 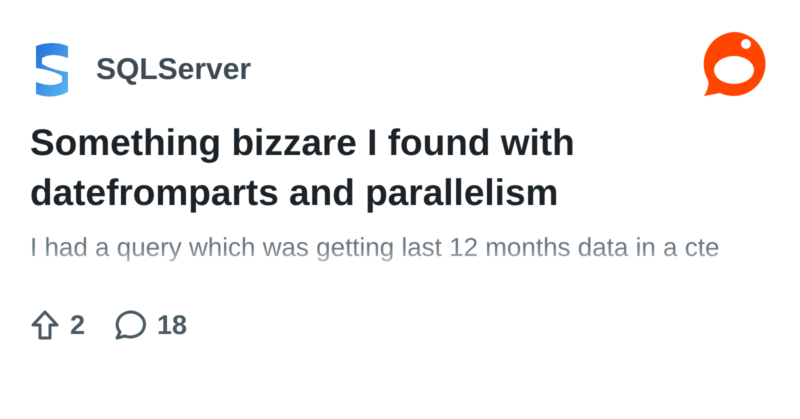 What do you see at coordinates (375, 247) in the screenshot?
I see `post-body: I had a query which was getting last 12 months data in a cte` at bounding box center [375, 247].